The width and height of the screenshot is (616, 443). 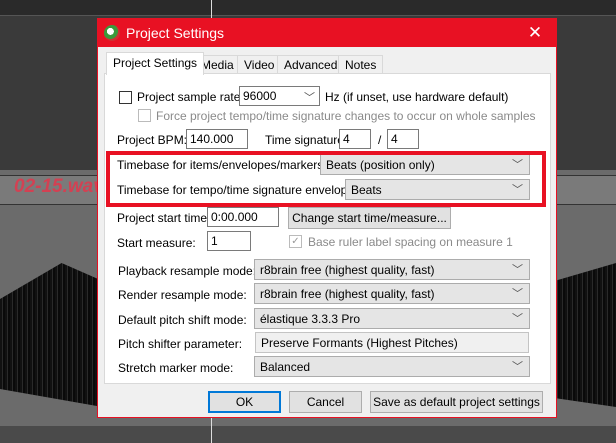 I want to click on render-resample-label: Render resample mode:, so click(x=182, y=295).